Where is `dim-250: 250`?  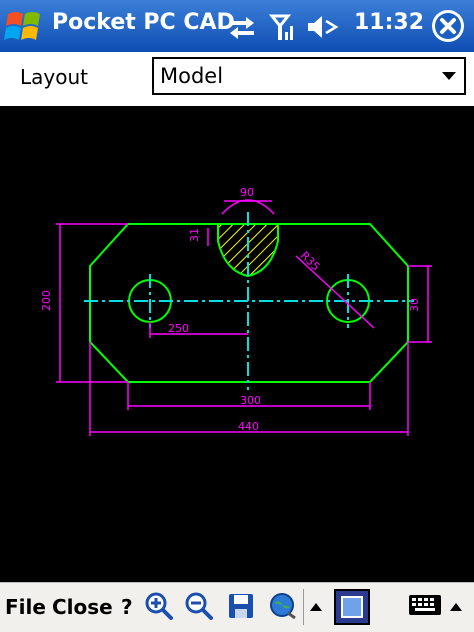 dim-250: 250 is located at coordinates (178, 328).